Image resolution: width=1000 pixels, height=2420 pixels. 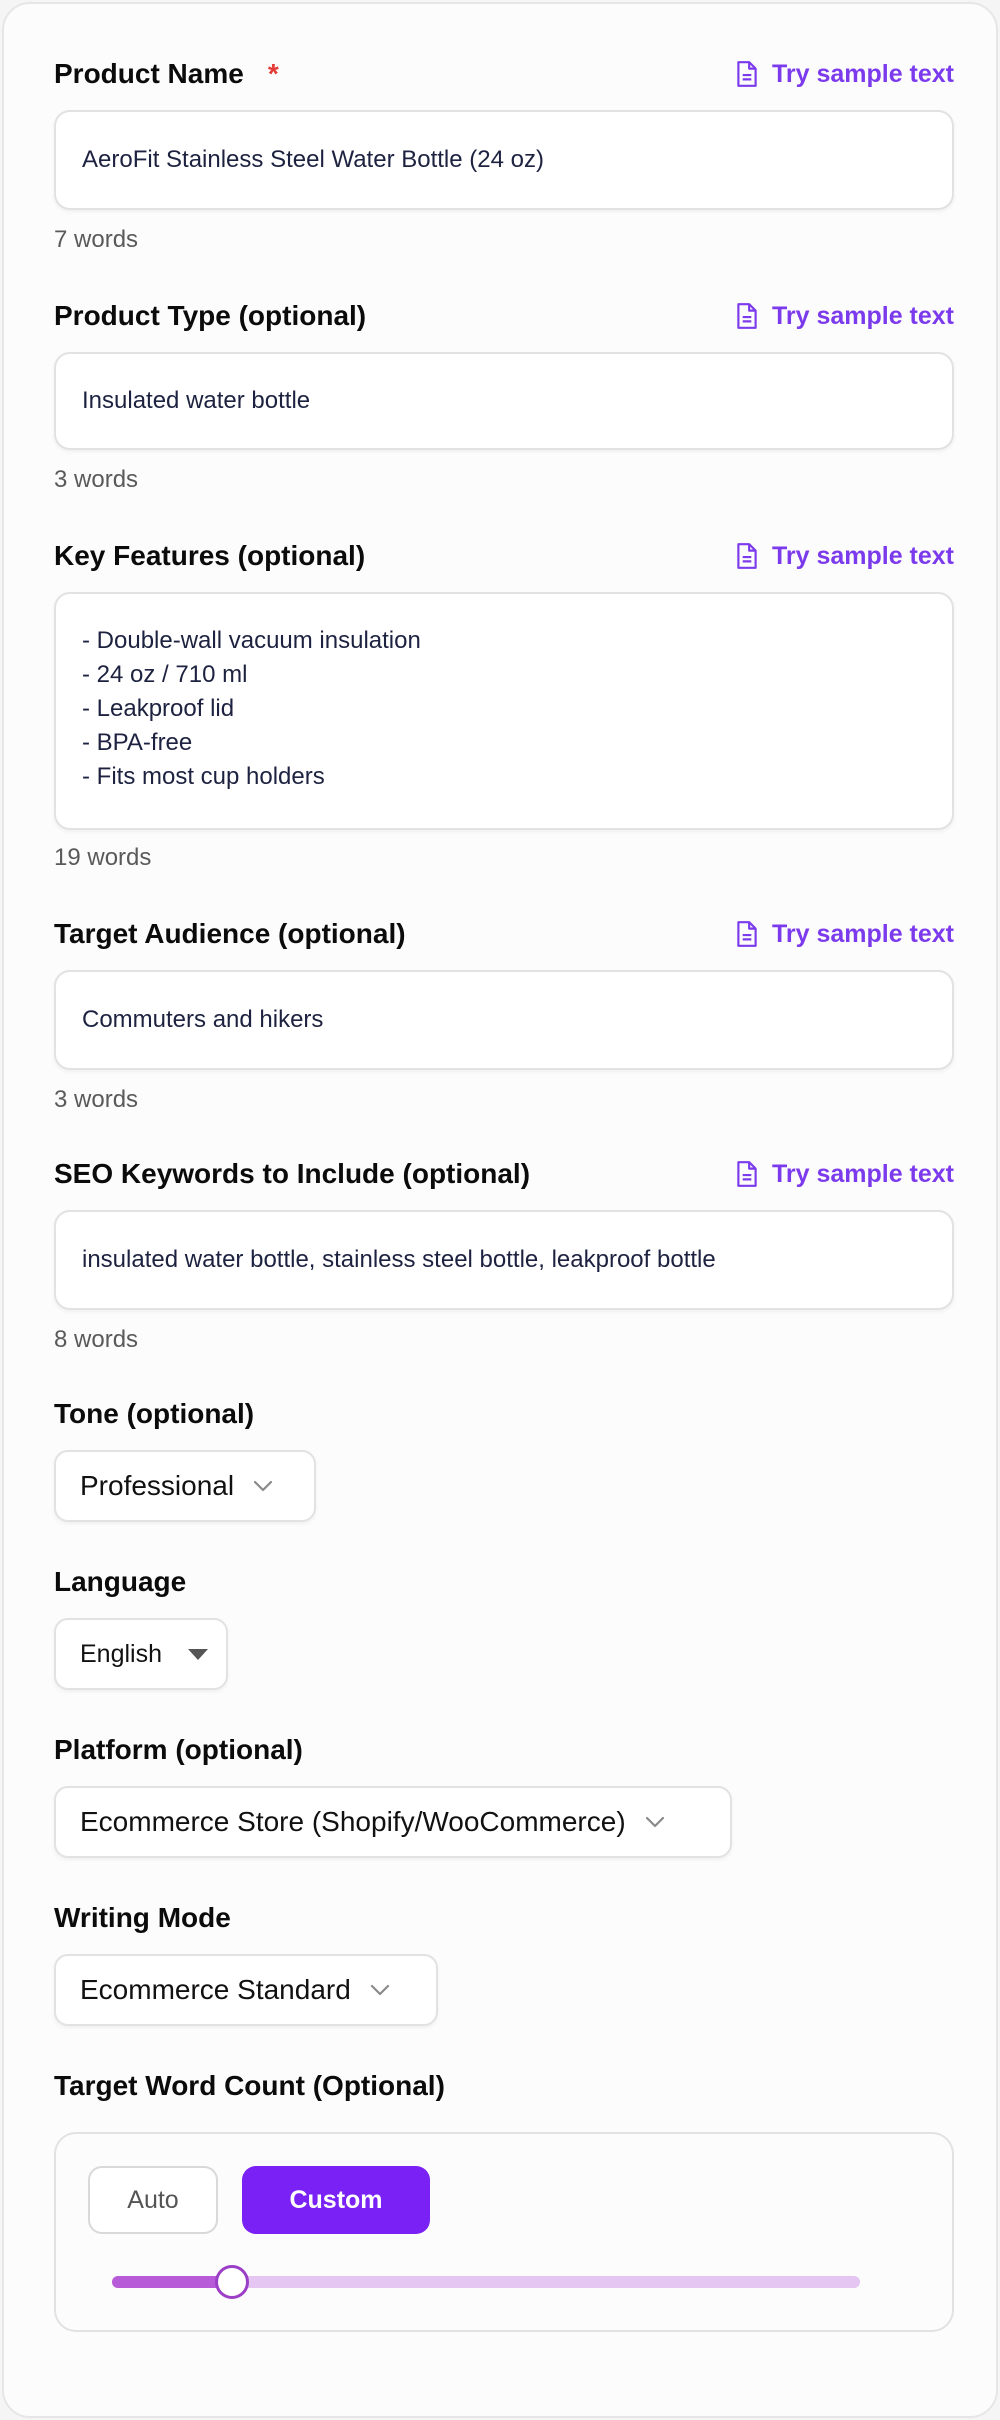 I want to click on language-selected: English, so click(x=121, y=1653).